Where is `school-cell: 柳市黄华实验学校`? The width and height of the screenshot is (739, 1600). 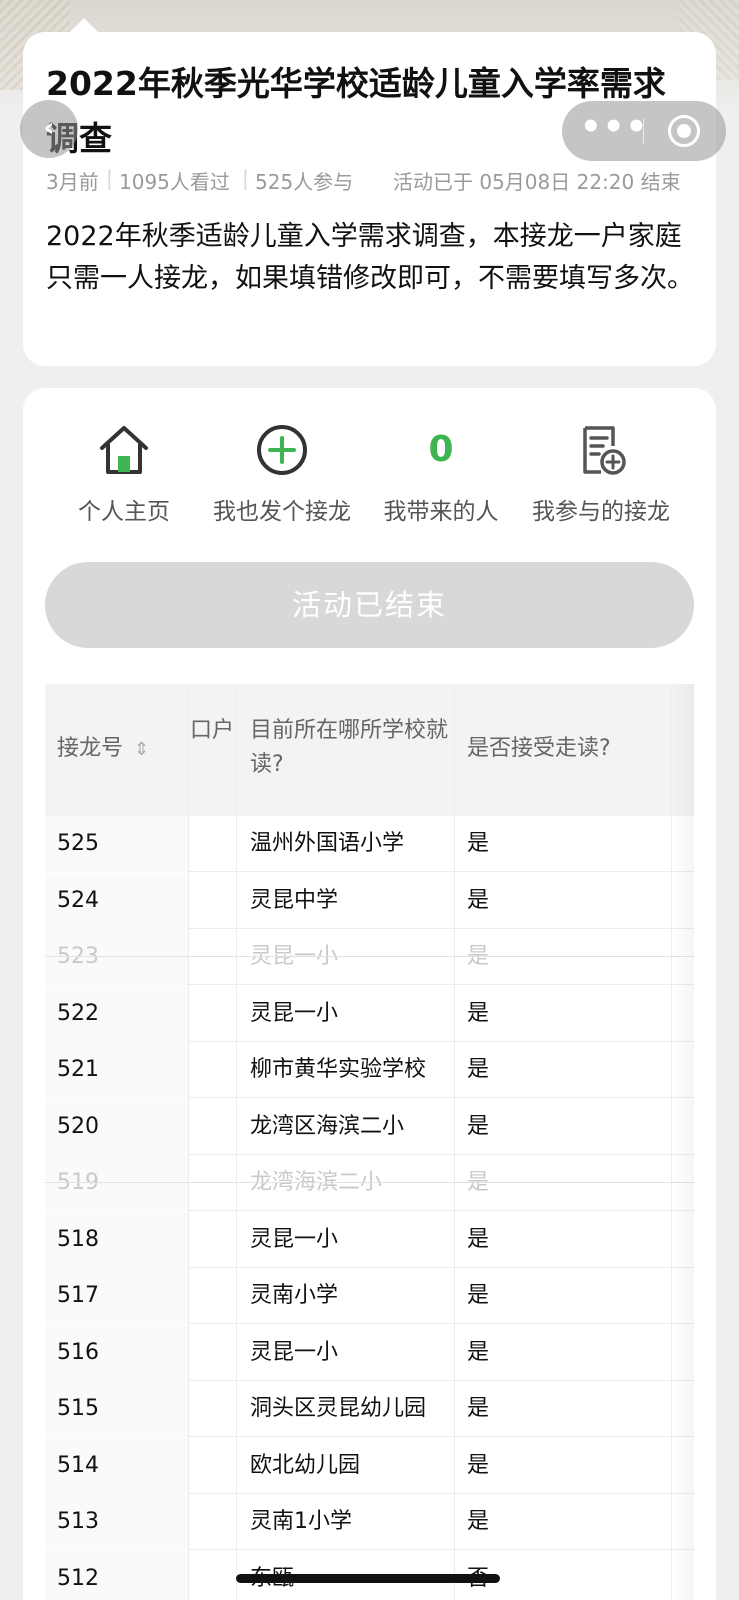 school-cell: 柳市黄华实验学校 is located at coordinates (338, 1069).